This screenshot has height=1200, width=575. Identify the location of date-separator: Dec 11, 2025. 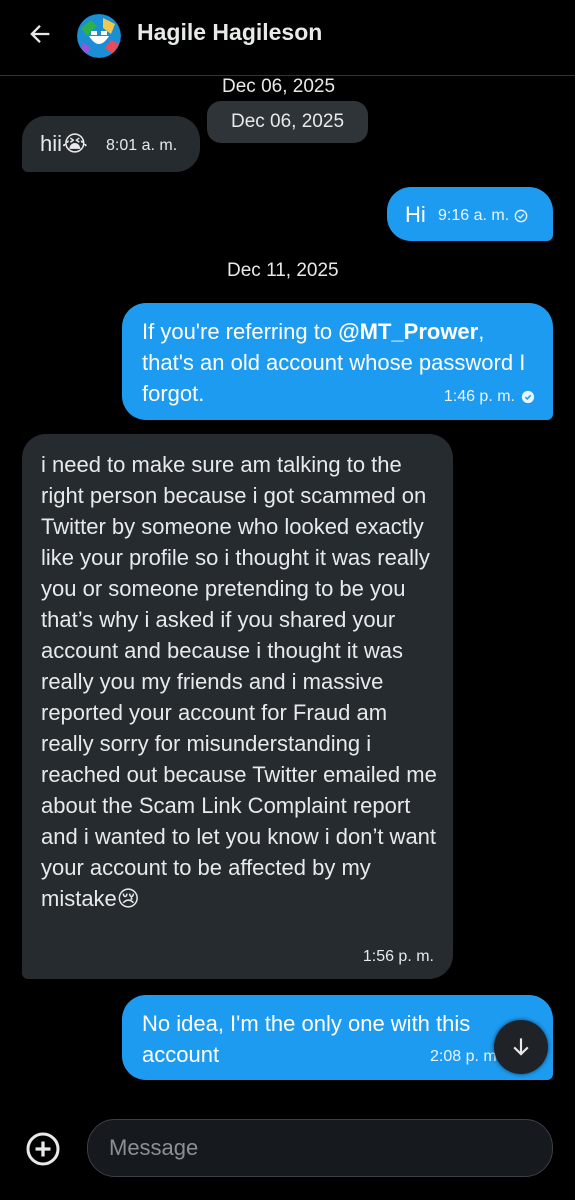
(283, 270).